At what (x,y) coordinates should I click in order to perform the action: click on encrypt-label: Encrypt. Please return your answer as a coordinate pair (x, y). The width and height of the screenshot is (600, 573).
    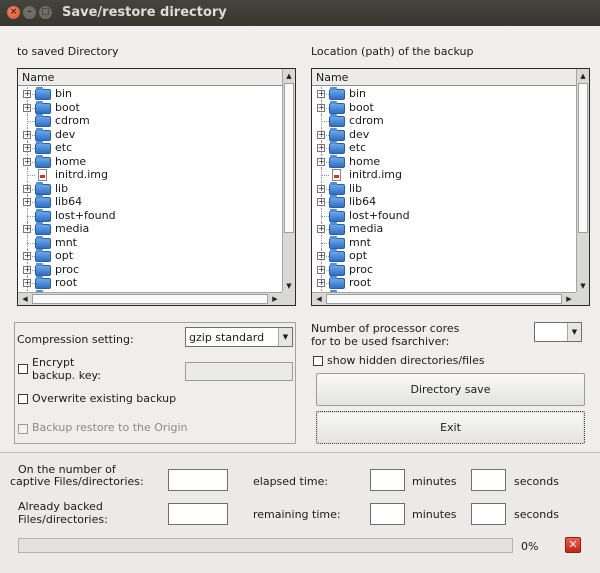
    Looking at the image, I should click on (53, 362).